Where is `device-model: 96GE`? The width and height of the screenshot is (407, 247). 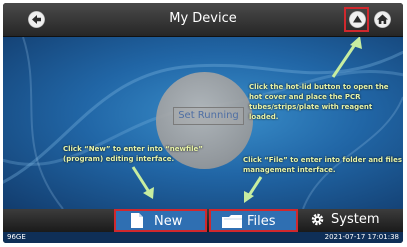
device-model: 96GE is located at coordinates (16, 237).